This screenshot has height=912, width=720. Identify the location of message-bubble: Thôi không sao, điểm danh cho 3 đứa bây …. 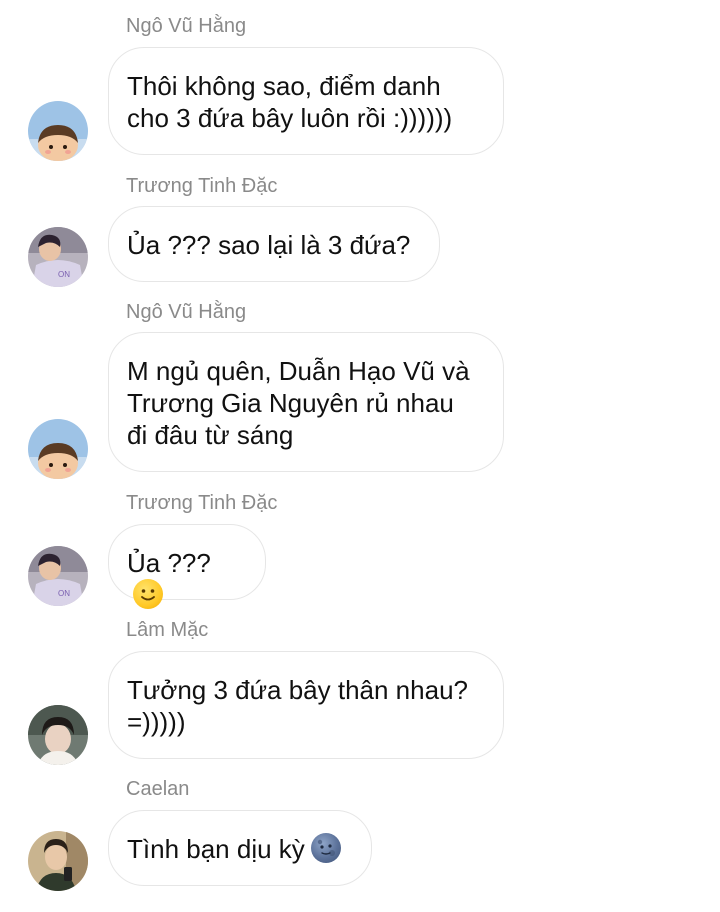
(306, 101).